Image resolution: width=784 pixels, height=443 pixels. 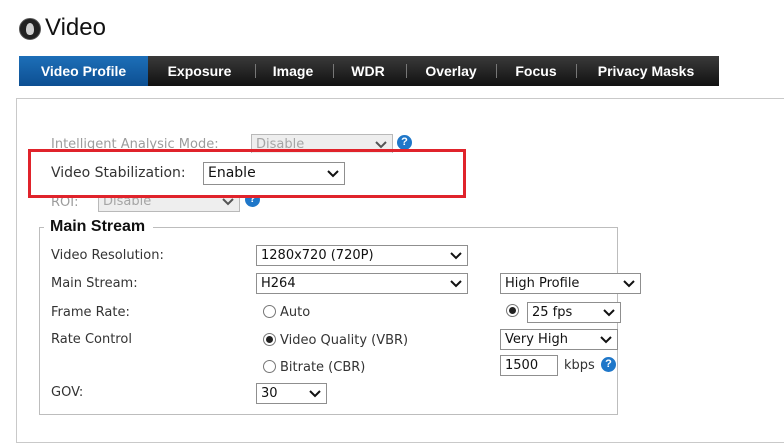 What do you see at coordinates (646, 71) in the screenshot?
I see `tab-privacy-masks: Privacy Masks` at bounding box center [646, 71].